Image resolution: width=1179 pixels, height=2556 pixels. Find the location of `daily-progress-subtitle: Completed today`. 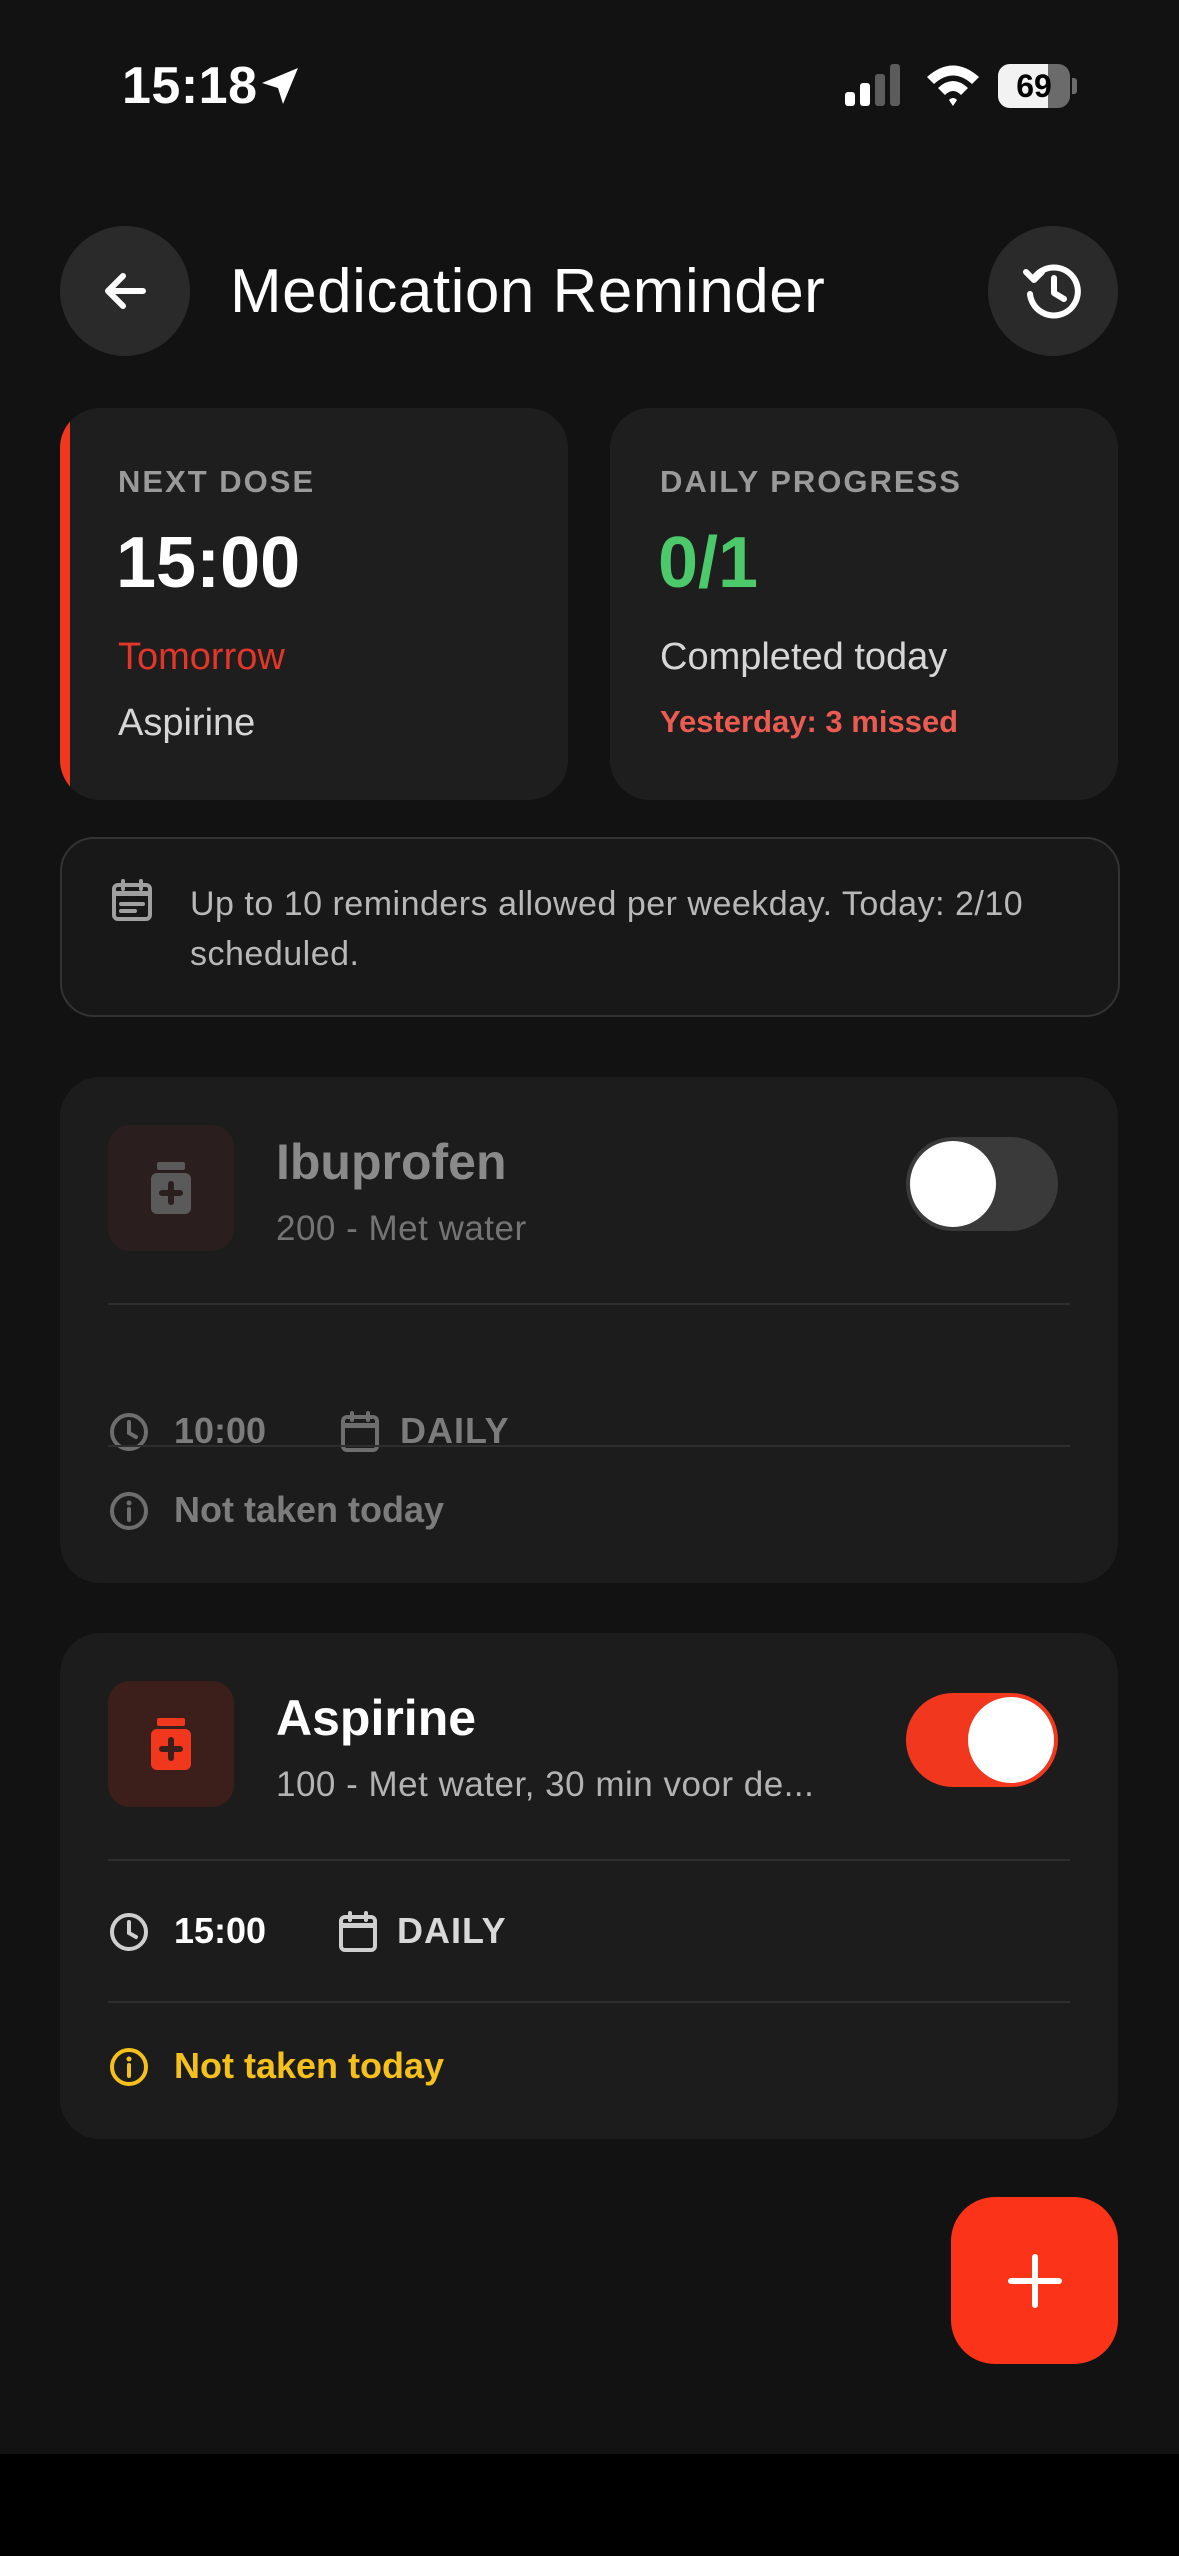

daily-progress-subtitle: Completed today is located at coordinates (804, 657).